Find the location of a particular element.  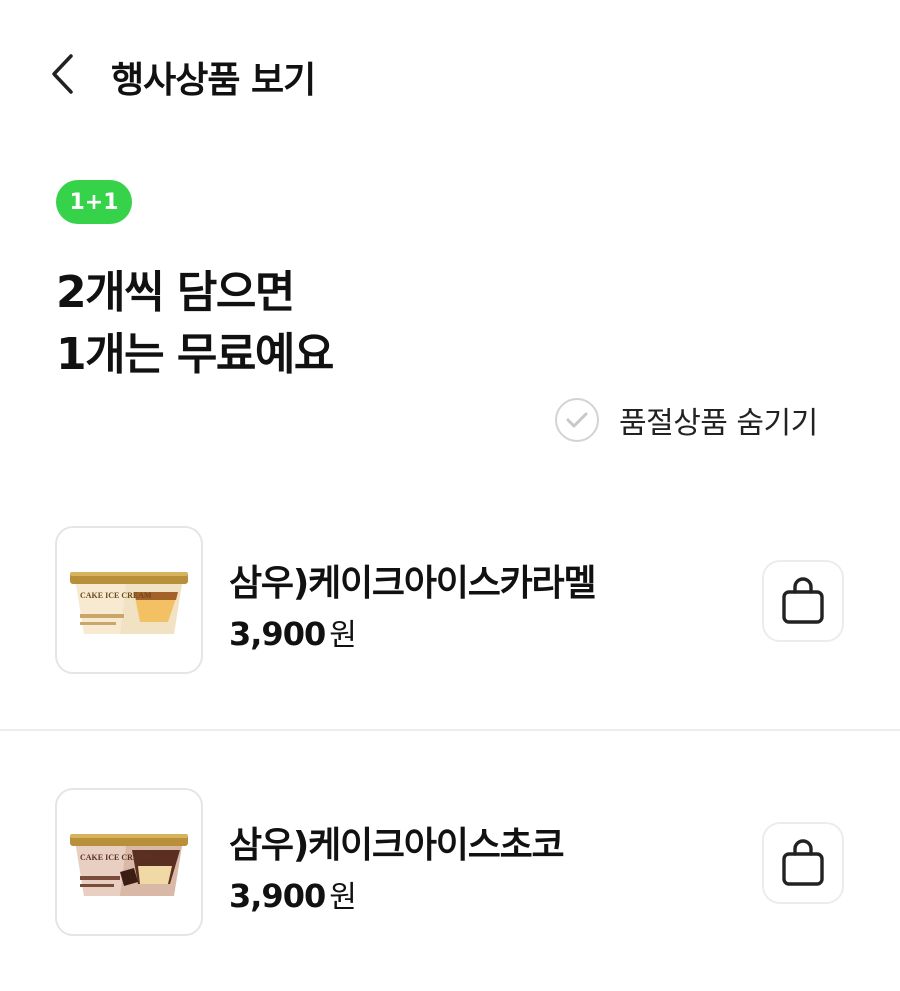

hide-soldout-toggle: 품절상품 숨기기 is located at coordinates (686, 420).